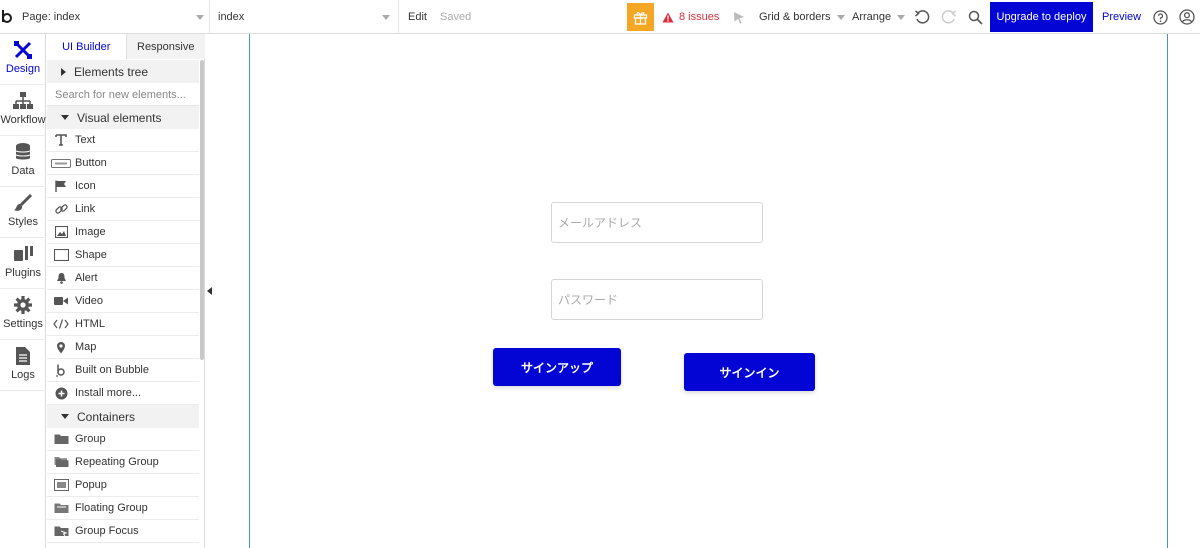  Describe the element at coordinates (123, 531) in the screenshot. I see `palette-item-group-focus: Group Focus` at that location.